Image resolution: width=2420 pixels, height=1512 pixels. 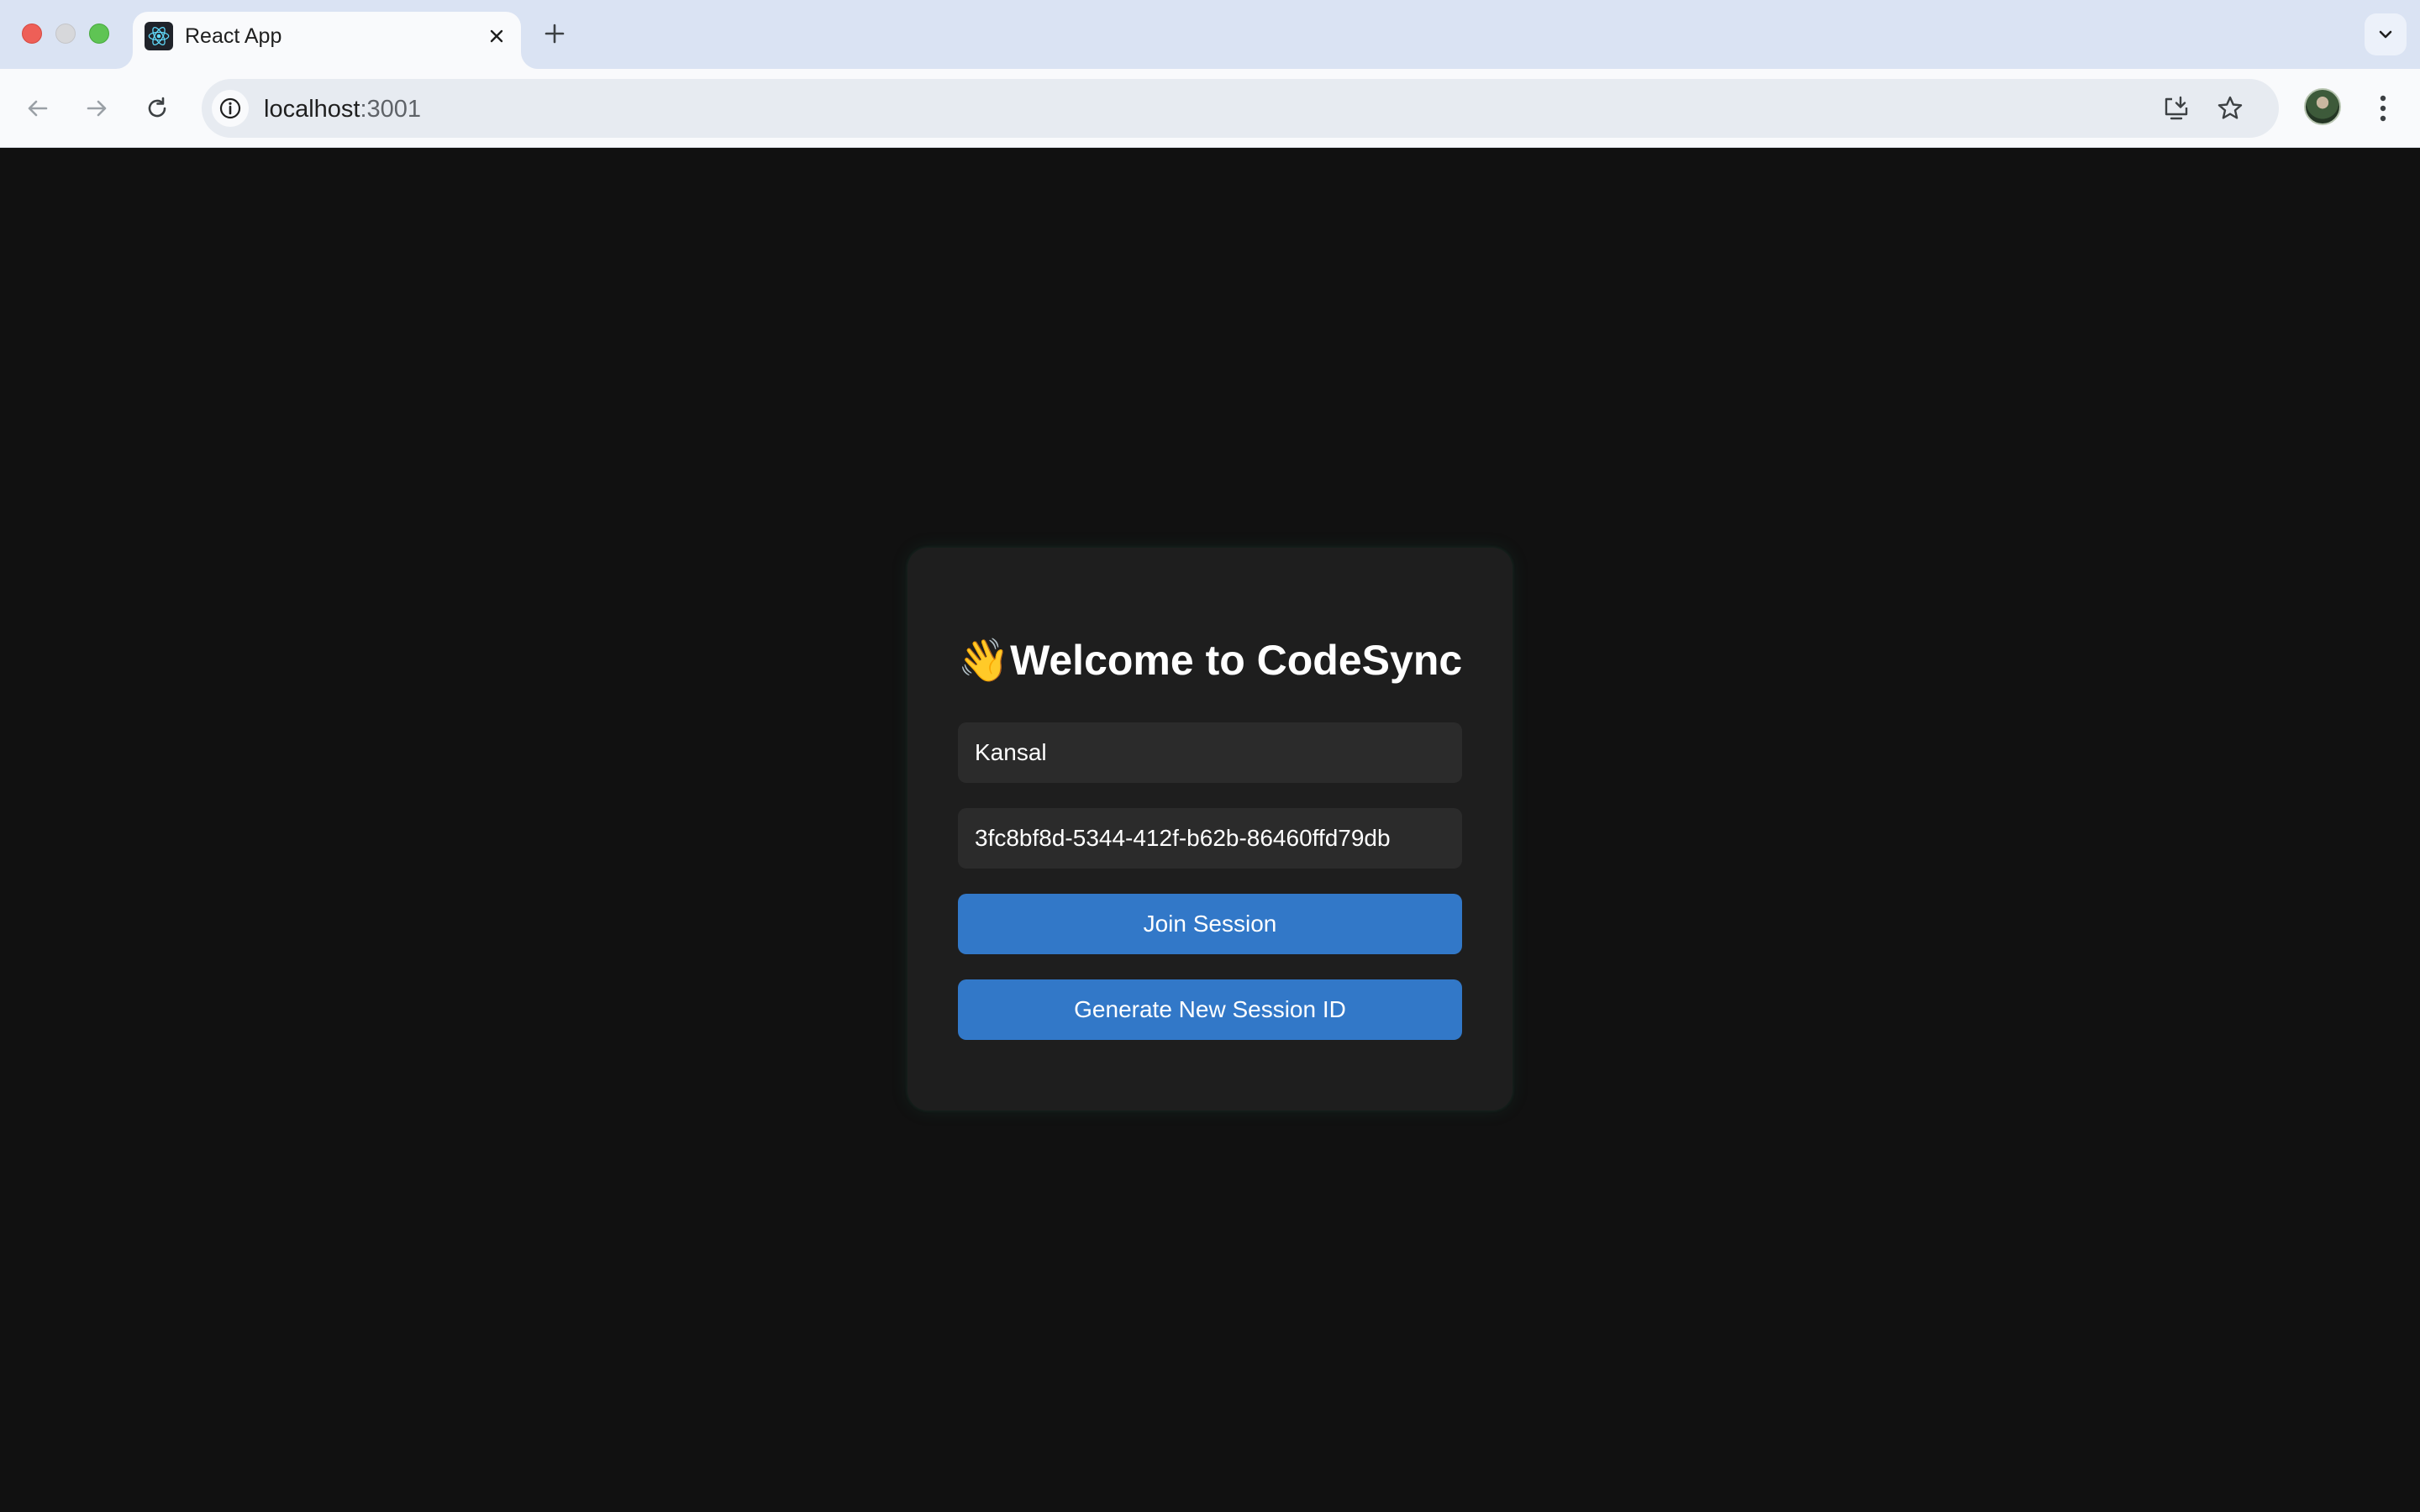 I want to click on title-text: Welcome to CodeSync, so click(x=1236, y=660).